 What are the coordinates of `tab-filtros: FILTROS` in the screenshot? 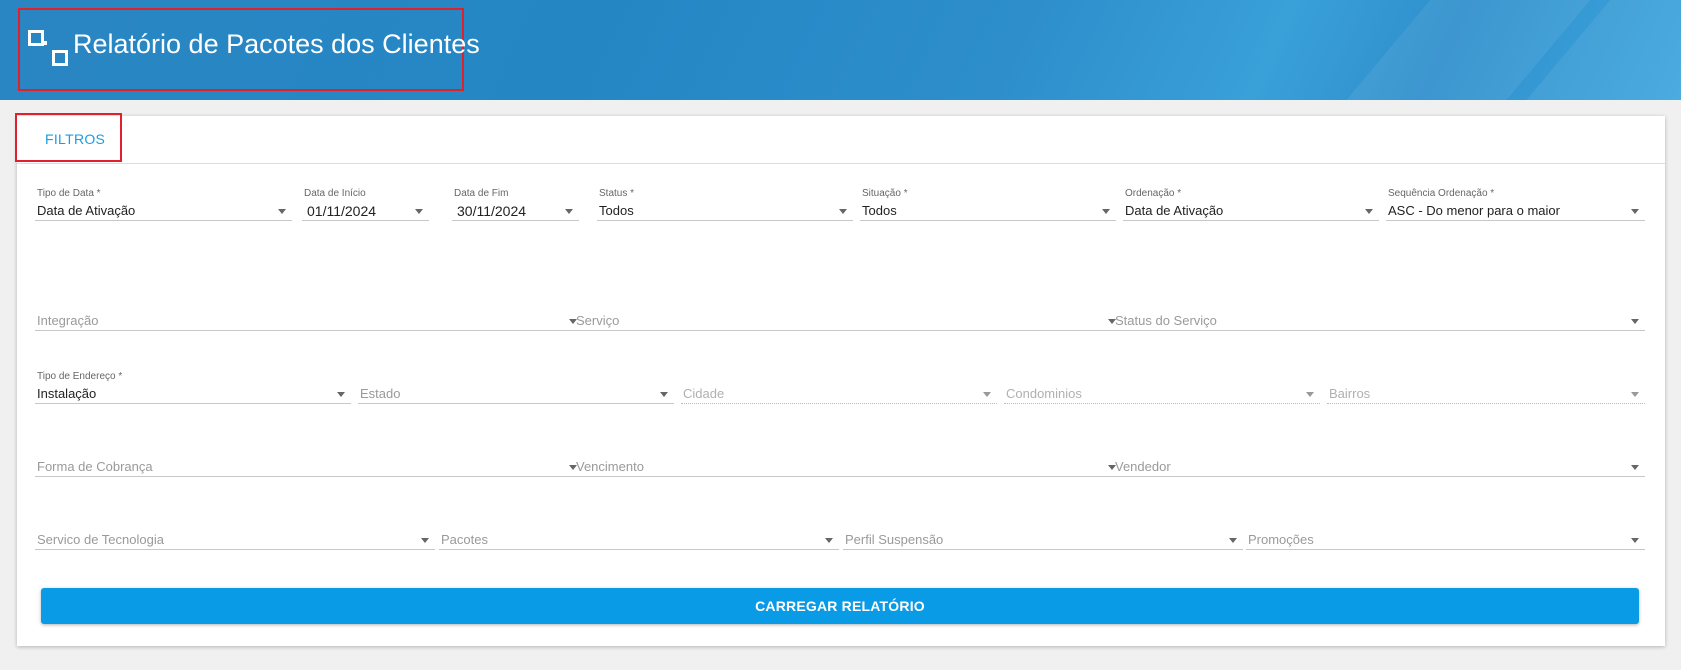 It's located at (68, 137).